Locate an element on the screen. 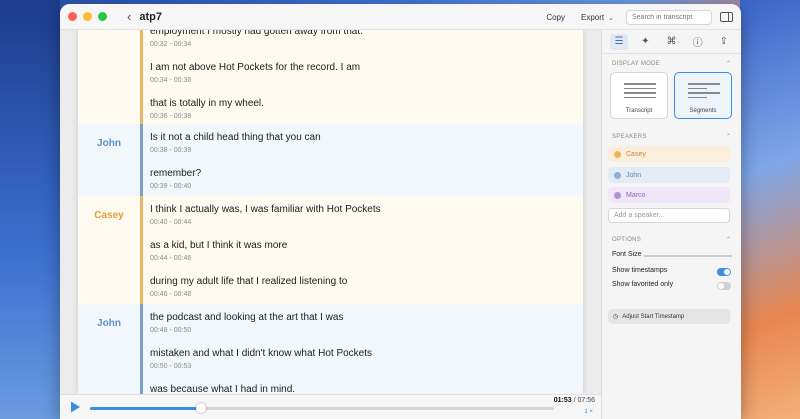  segments-lines-icon is located at coordinates (704, 92).